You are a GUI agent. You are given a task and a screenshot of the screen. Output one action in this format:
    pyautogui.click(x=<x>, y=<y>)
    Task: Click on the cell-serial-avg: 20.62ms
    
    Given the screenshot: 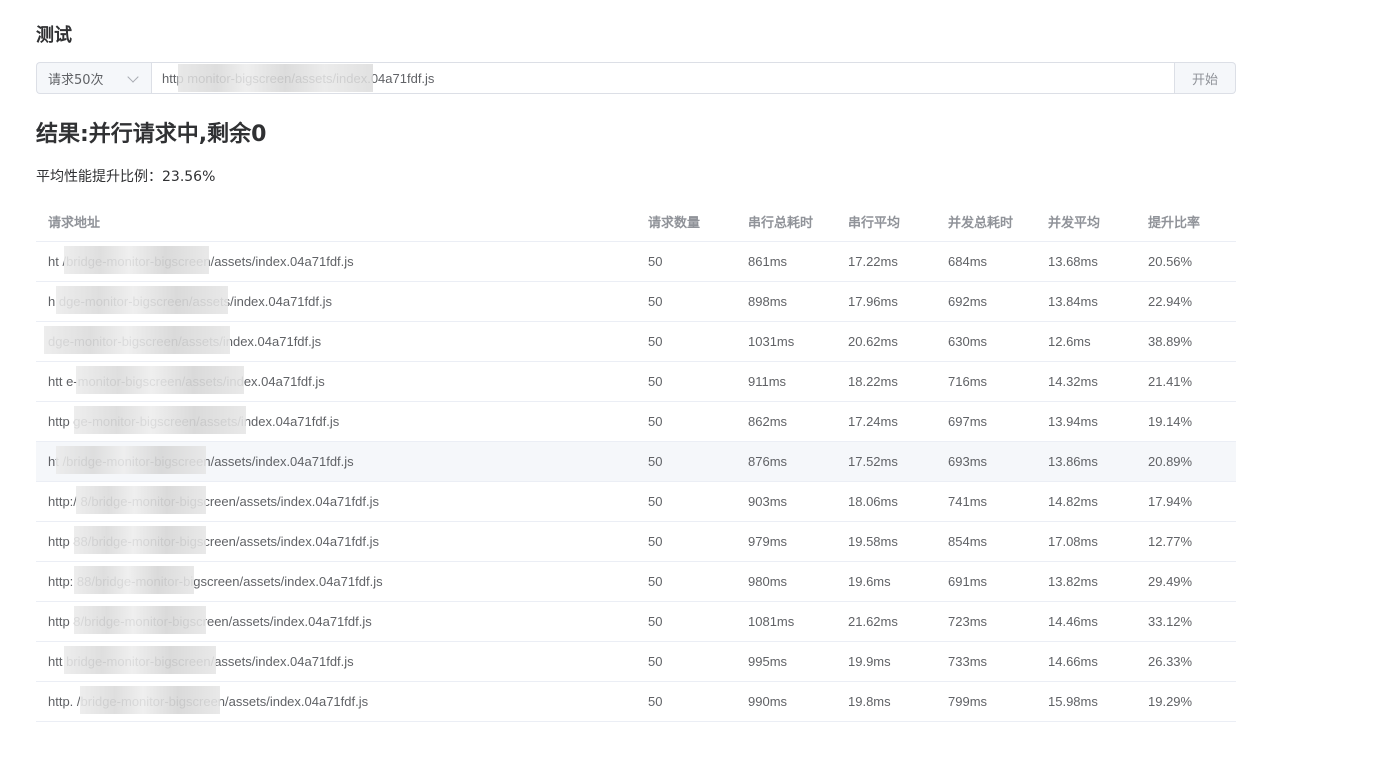 What is the action you would take?
    pyautogui.click(x=873, y=341)
    